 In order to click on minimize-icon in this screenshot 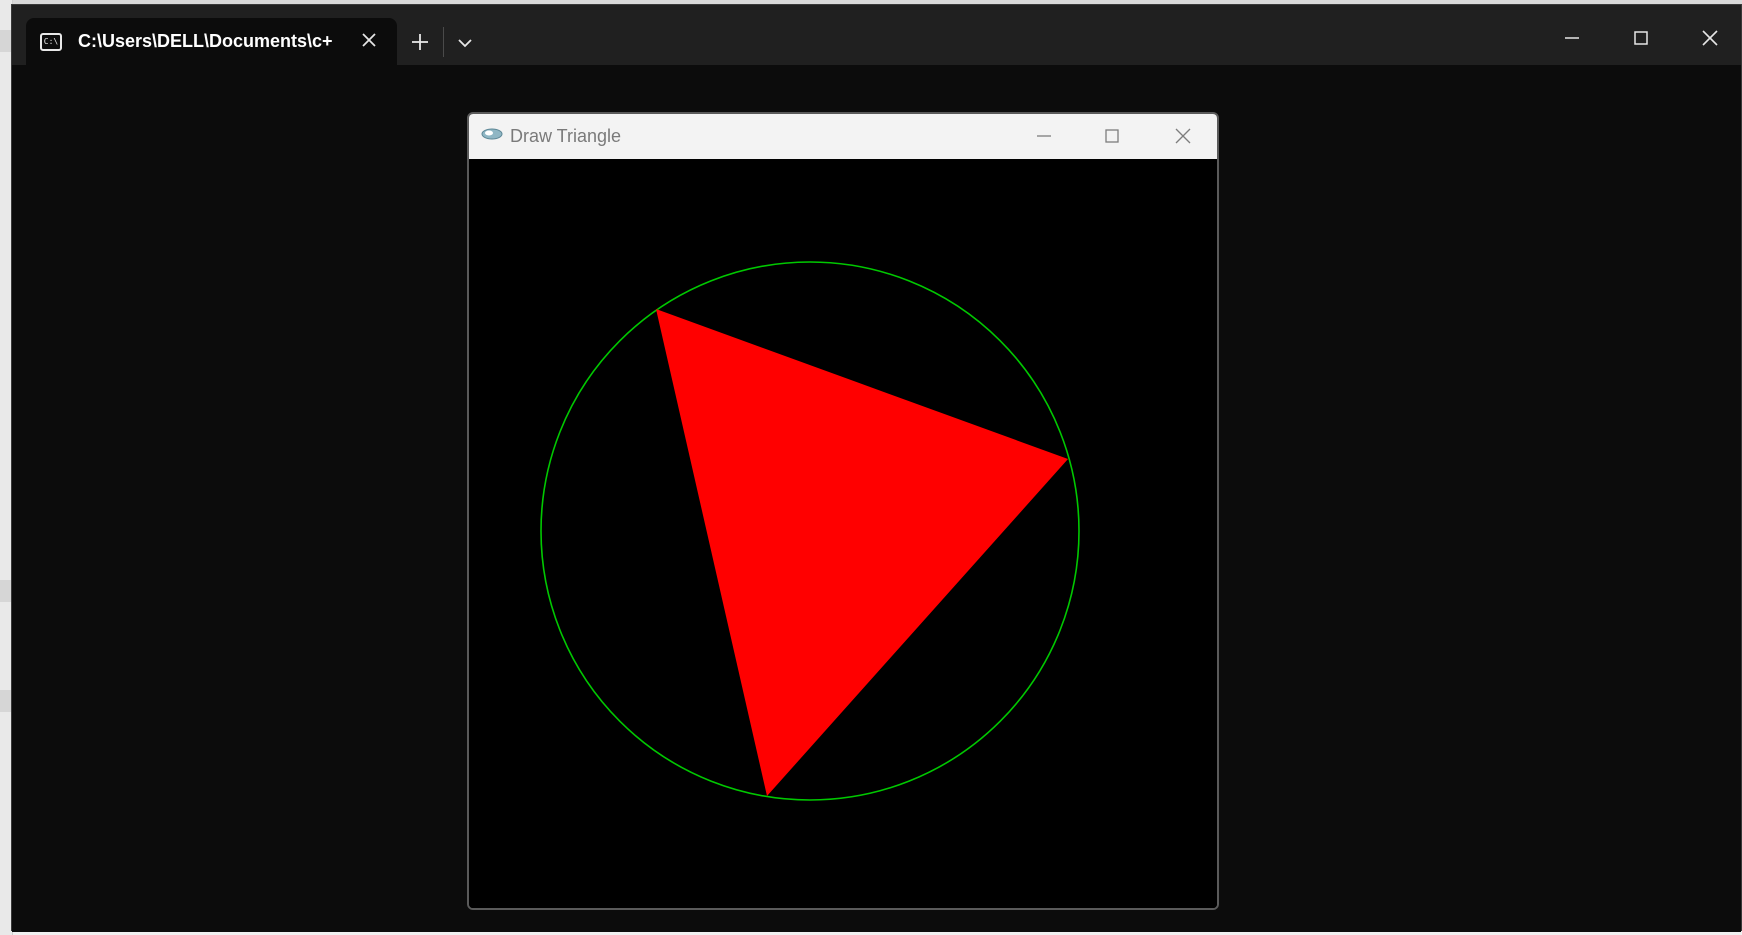, I will do `click(1572, 38)`.